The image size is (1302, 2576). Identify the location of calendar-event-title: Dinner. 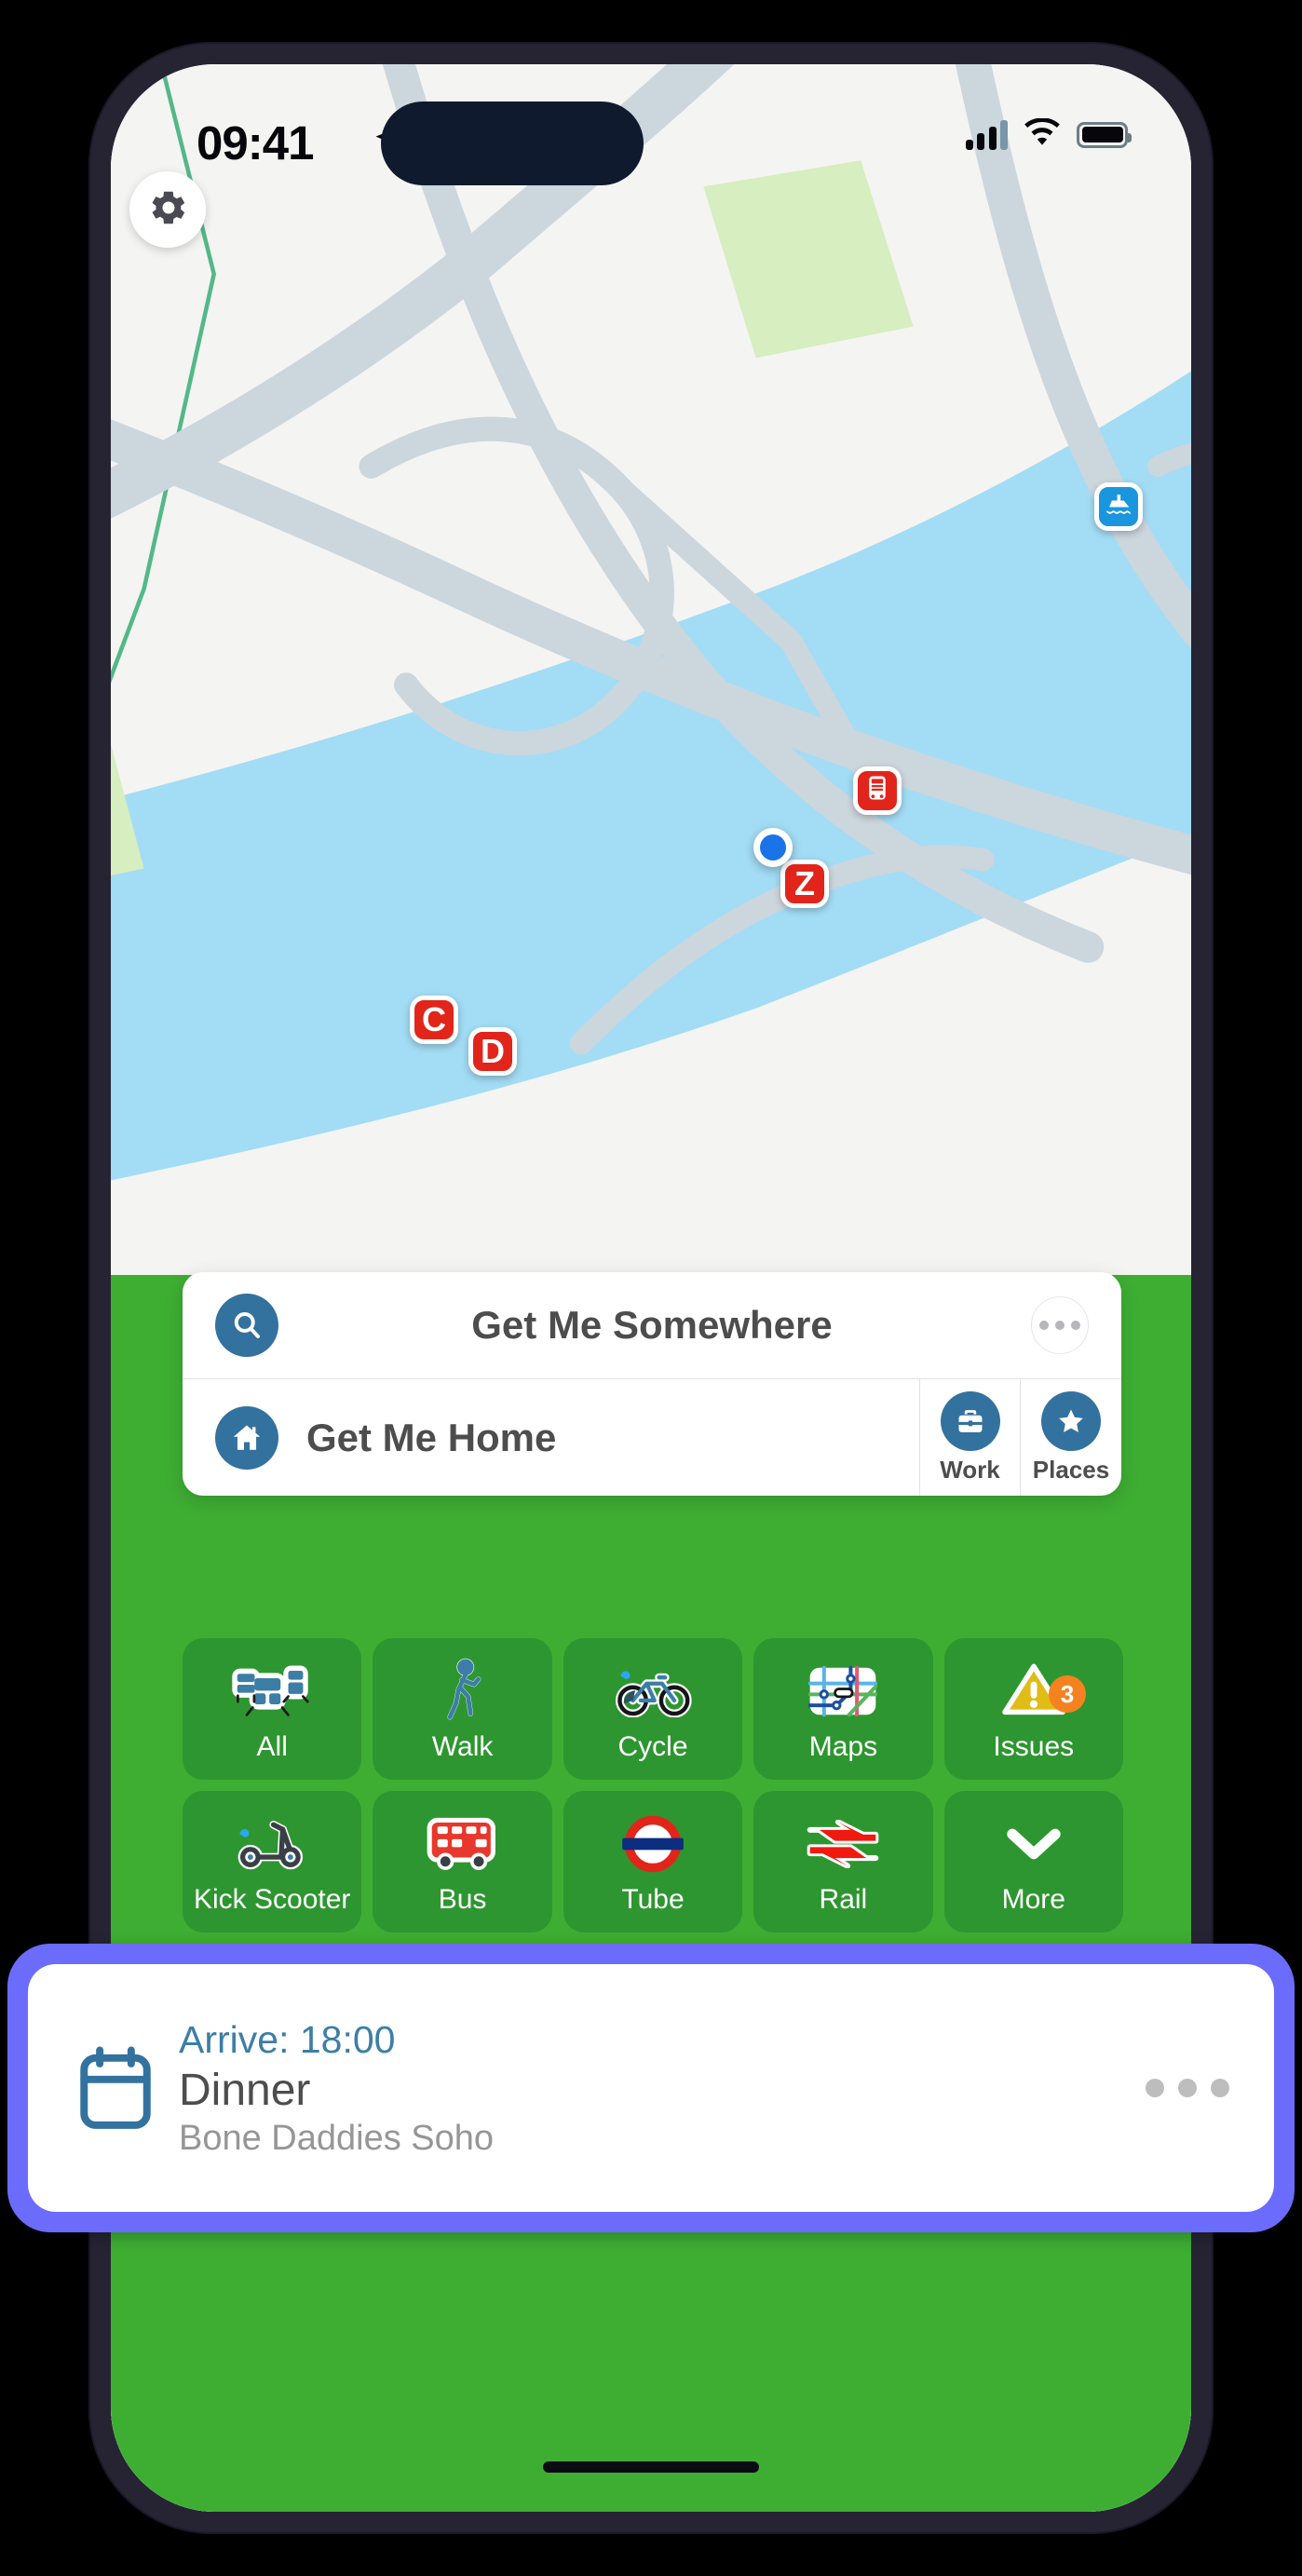
(245, 2090).